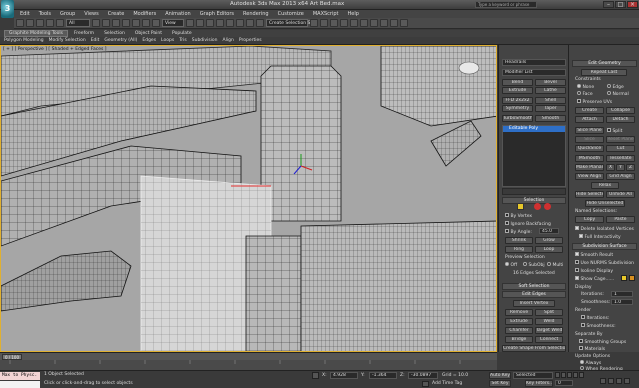 This screenshot has width=639, height=388. What do you see at coordinates (144, 14) in the screenshot?
I see `menu-modifiers: Modifiers` at bounding box center [144, 14].